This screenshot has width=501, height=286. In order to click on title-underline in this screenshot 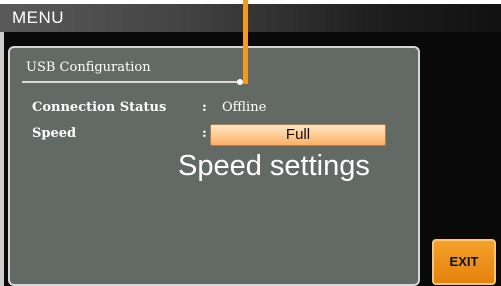, I will do `click(131, 82)`.